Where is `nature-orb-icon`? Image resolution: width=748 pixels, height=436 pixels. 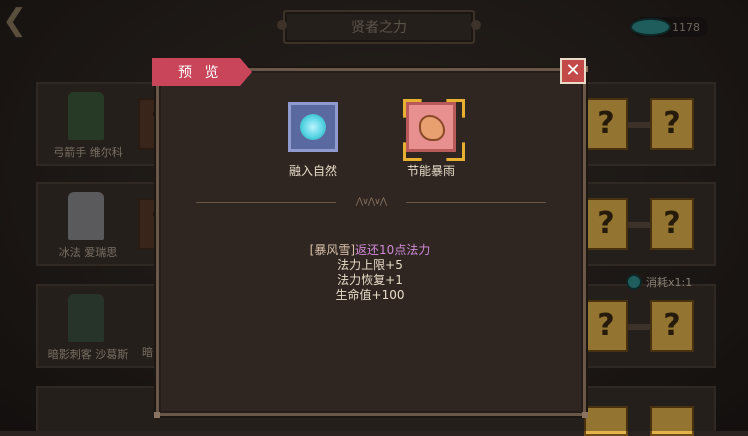 nature-orb-icon is located at coordinates (313, 127).